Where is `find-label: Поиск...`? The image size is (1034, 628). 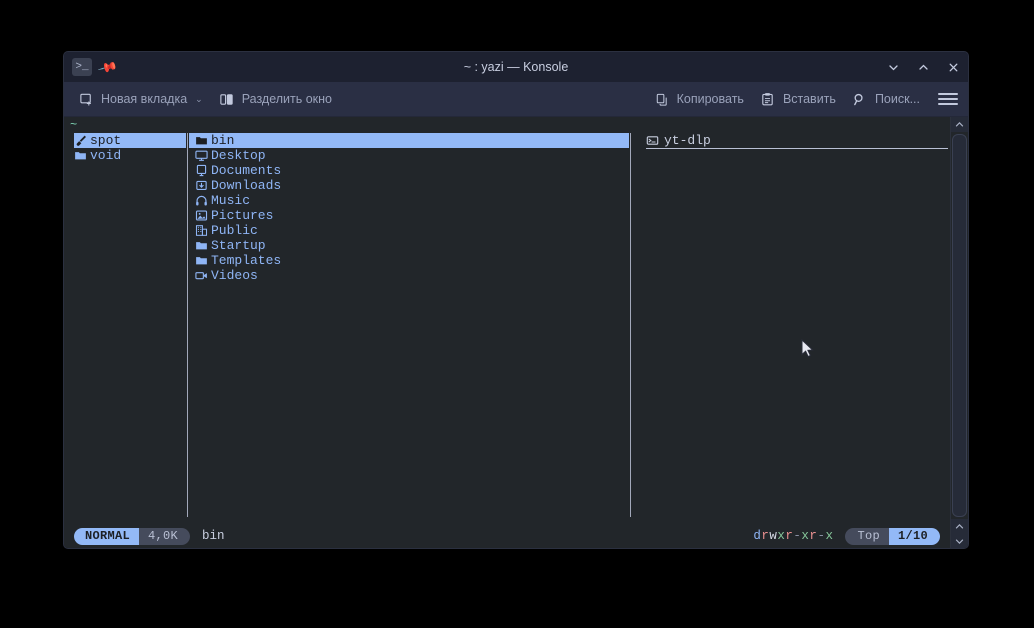 find-label: Поиск... is located at coordinates (897, 99).